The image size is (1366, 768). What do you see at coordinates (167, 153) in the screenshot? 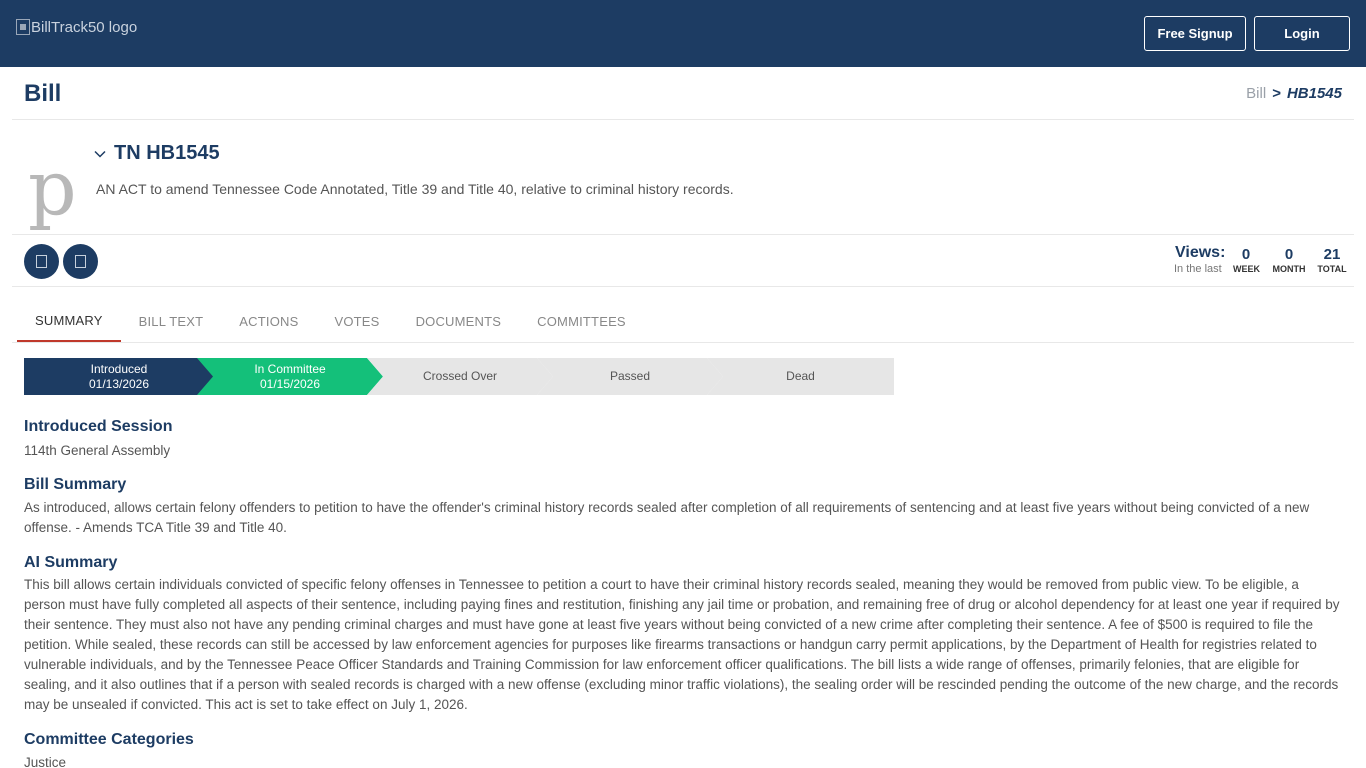
I see `bill-id: TN HB1545` at bounding box center [167, 153].